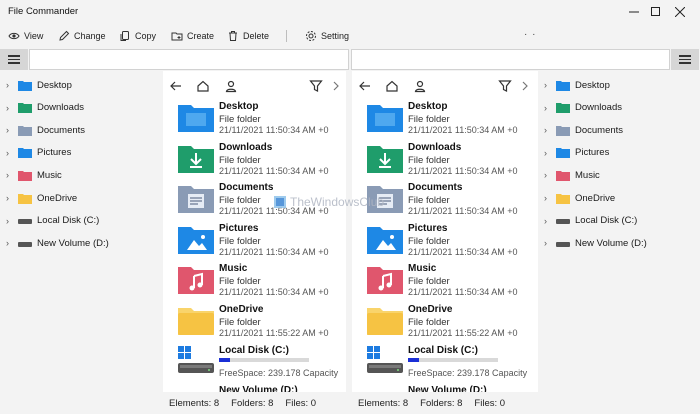  I want to click on tree-item-label: Downloads, so click(60, 108).